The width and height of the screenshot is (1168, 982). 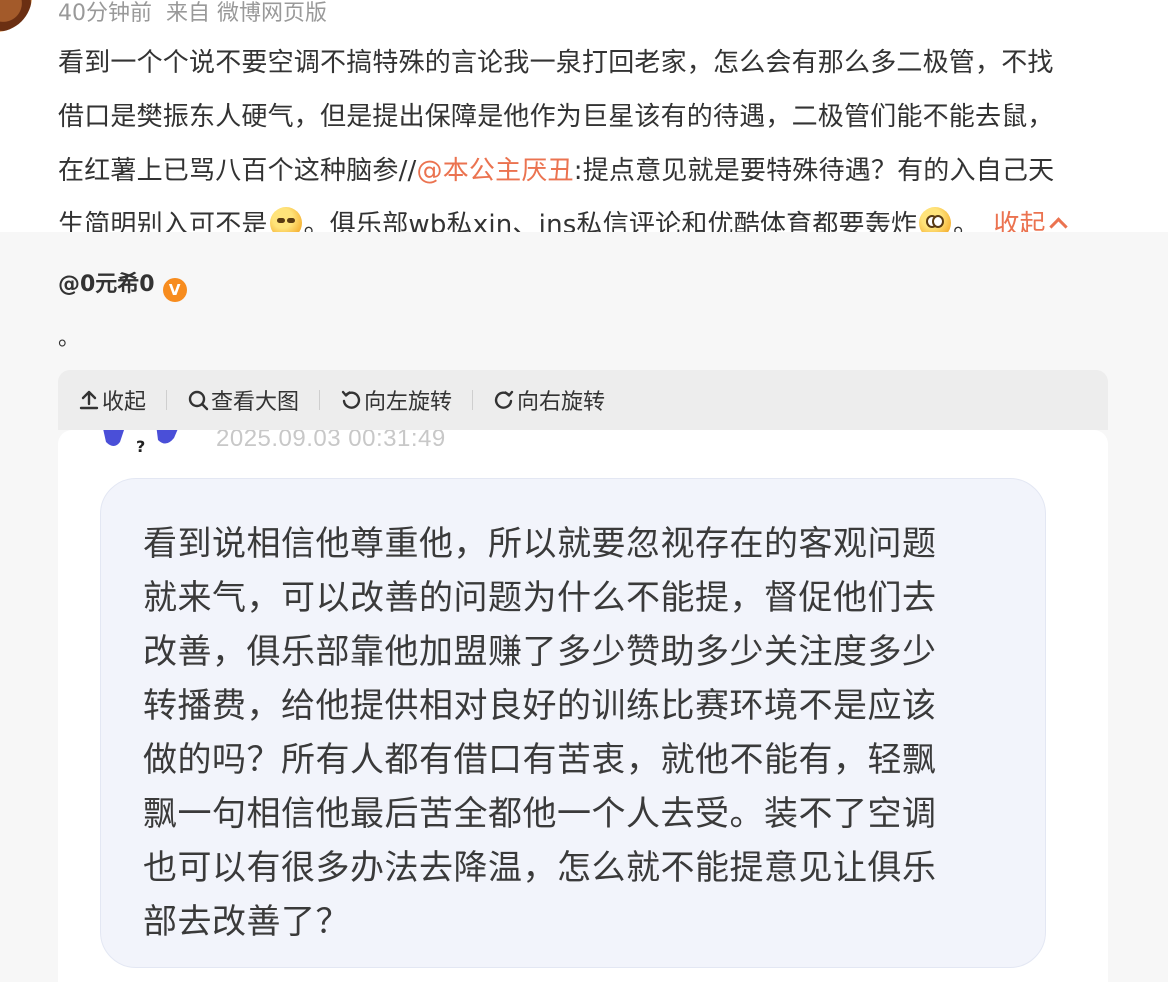 I want to click on rotate-right-button: 向右旋转, so click(x=549, y=400).